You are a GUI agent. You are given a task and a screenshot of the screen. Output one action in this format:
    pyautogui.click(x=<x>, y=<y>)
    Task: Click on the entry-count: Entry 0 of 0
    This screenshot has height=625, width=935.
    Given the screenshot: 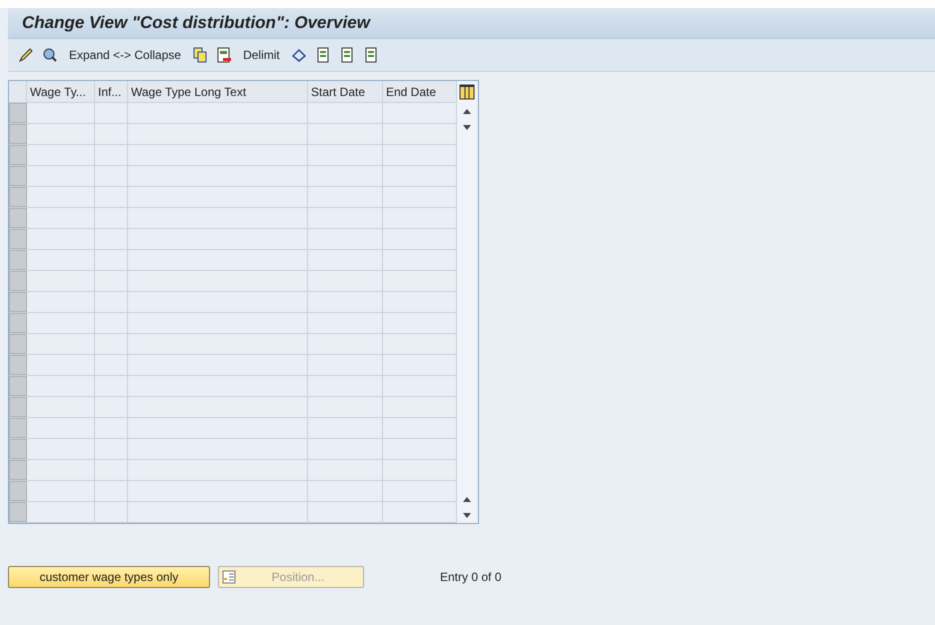 What is the action you would take?
    pyautogui.click(x=471, y=577)
    